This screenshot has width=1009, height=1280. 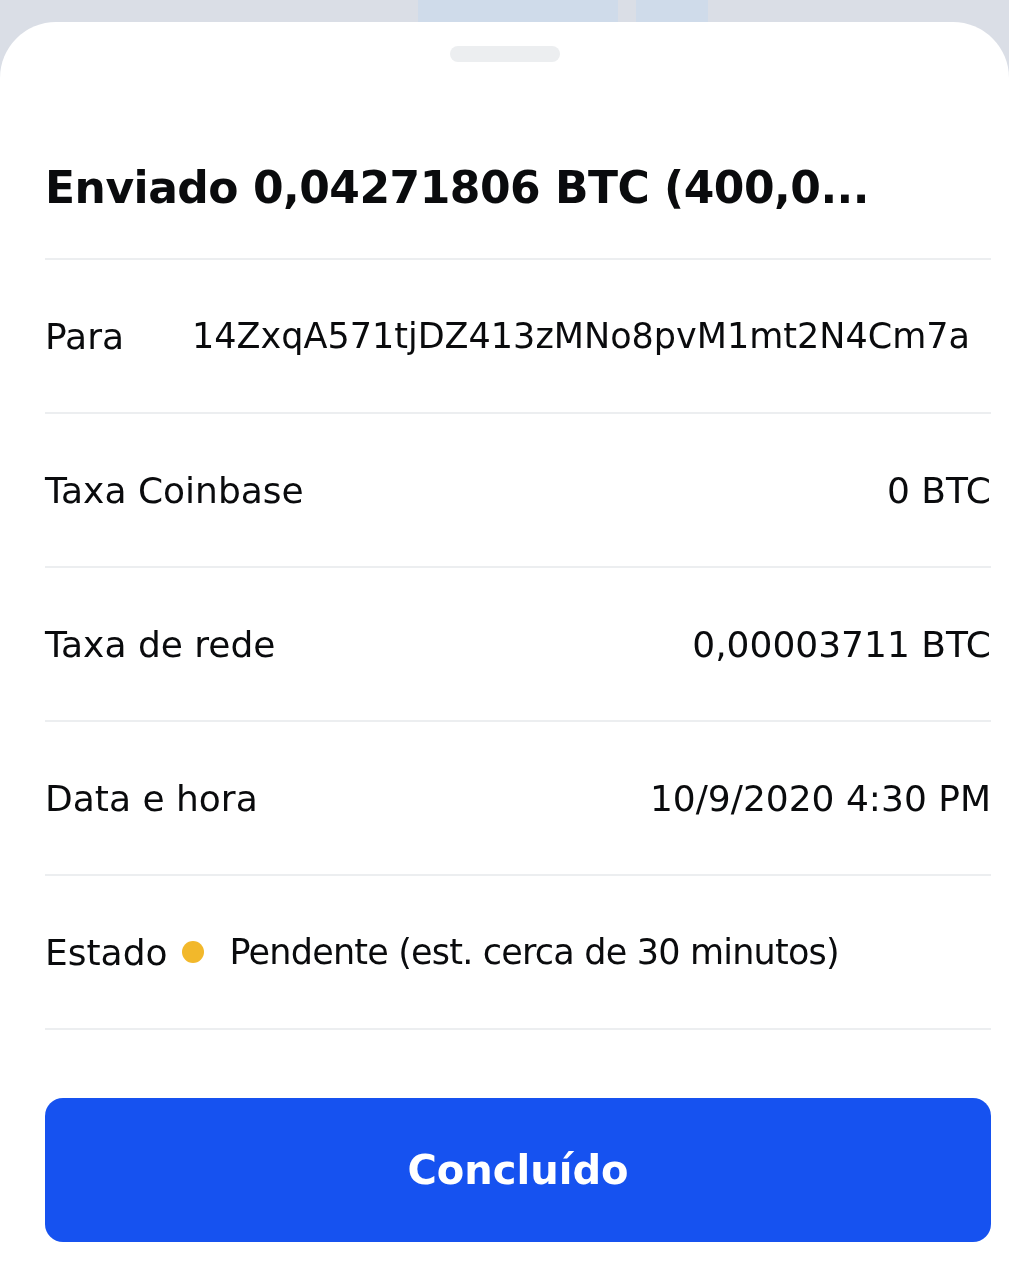 I want to click on row-label: Estado, so click(x=106, y=952).